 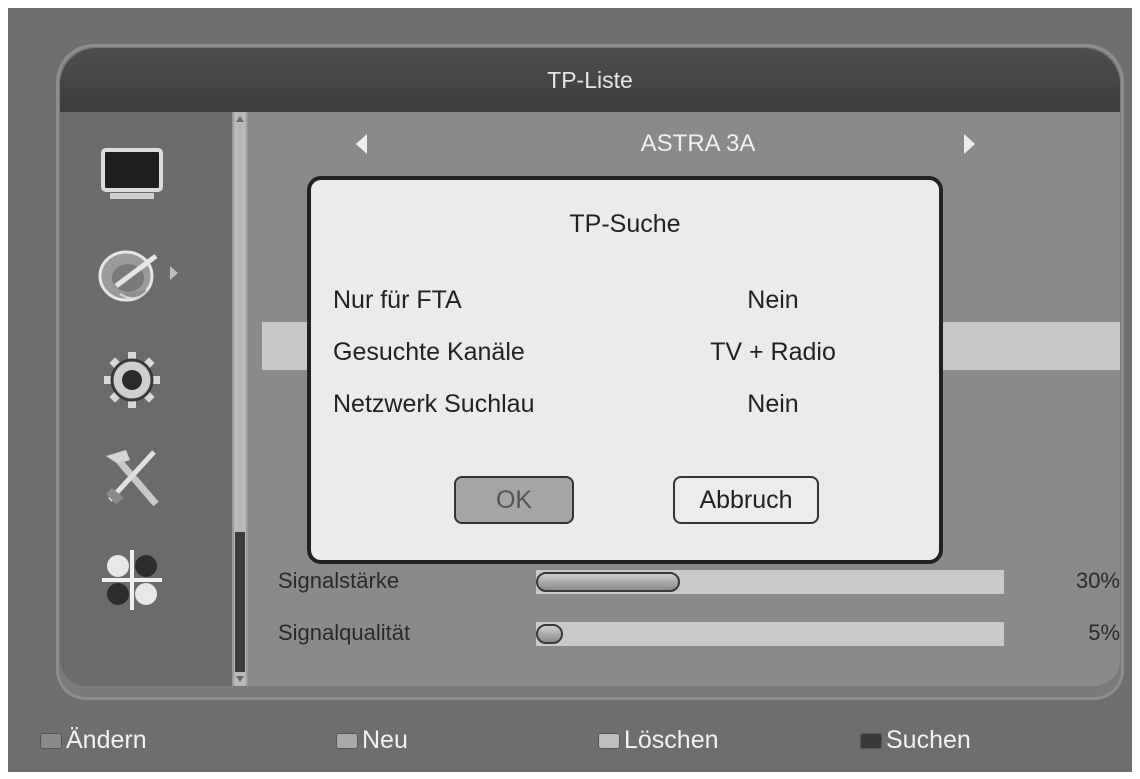 I want to click on footer-delete: Löschen, so click(x=658, y=740).